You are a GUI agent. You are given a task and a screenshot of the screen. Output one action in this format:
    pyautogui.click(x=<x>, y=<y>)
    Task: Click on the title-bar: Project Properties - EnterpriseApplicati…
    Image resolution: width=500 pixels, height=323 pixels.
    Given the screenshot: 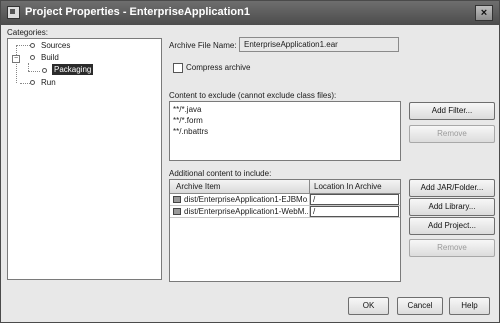 What is the action you would take?
    pyautogui.click(x=250, y=13)
    